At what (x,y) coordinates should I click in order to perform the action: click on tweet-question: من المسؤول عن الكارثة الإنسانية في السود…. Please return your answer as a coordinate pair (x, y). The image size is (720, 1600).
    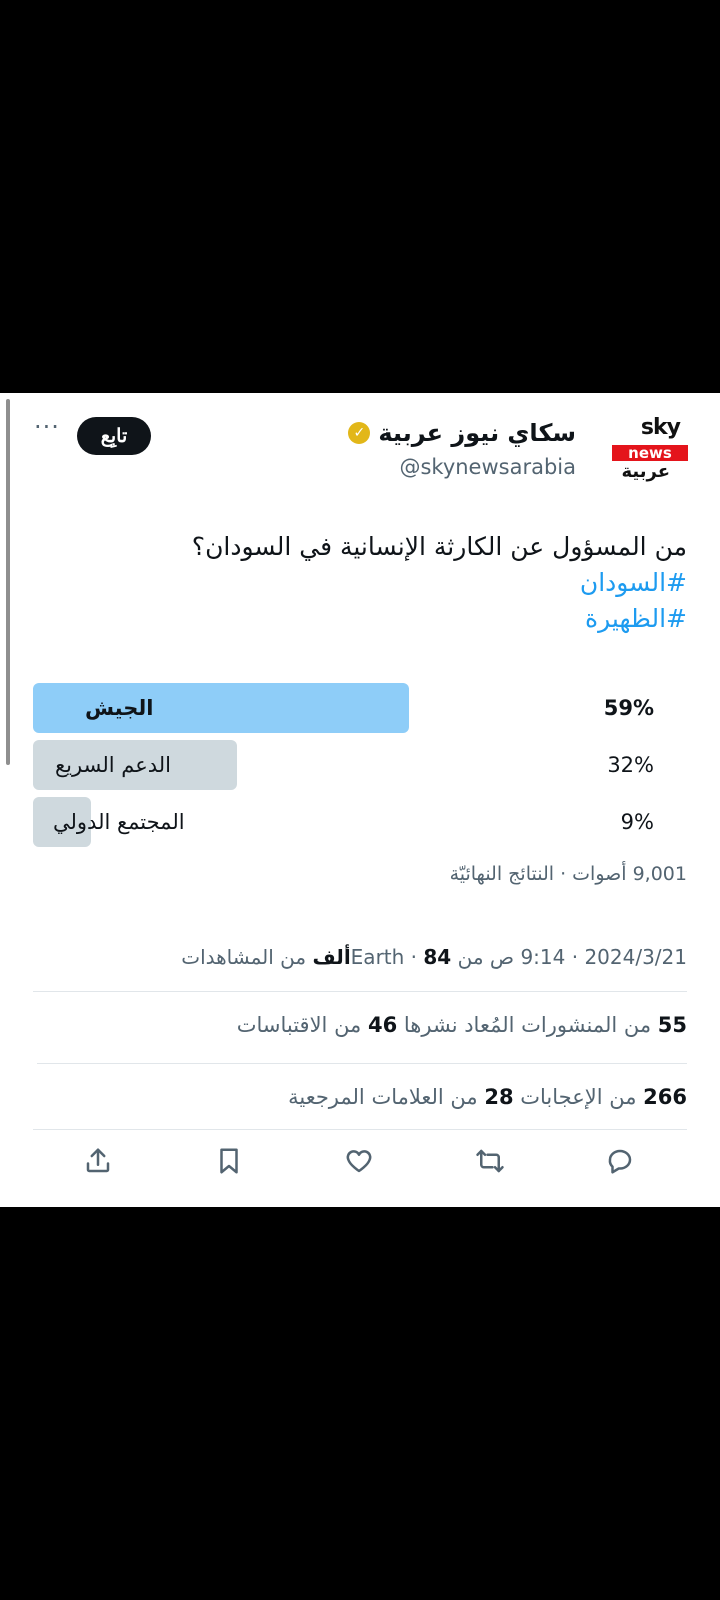
    Looking at the image, I should click on (439, 546).